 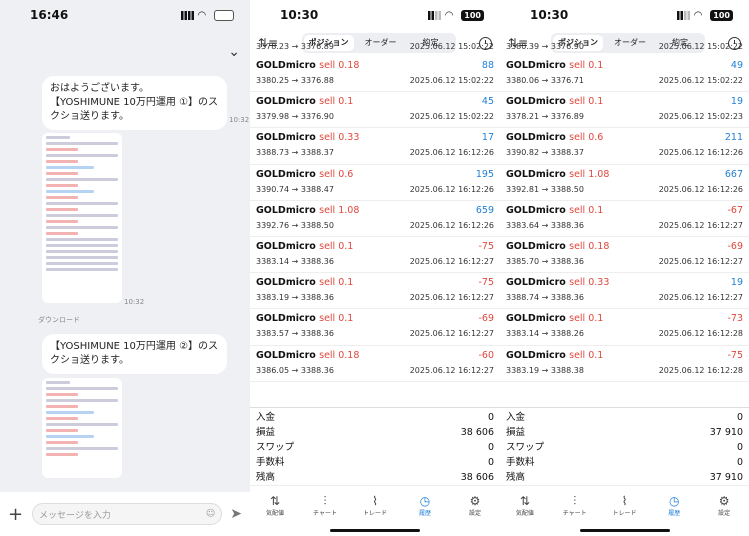 I want to click on summary-row: 損益 38 606, so click(x=375, y=432).